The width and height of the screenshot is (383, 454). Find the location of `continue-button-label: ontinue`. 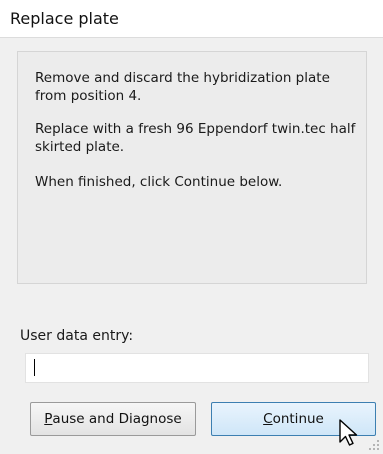

continue-button-label: ontinue is located at coordinates (298, 419).